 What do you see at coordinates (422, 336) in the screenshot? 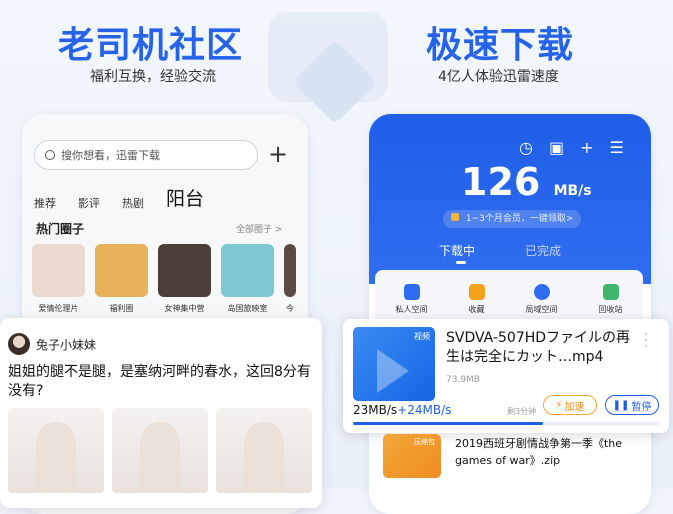
I see `file-type-tag: 视频` at bounding box center [422, 336].